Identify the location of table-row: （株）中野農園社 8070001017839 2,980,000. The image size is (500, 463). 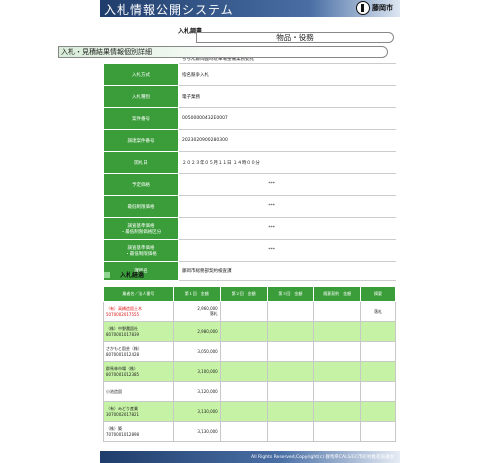
(249, 331).